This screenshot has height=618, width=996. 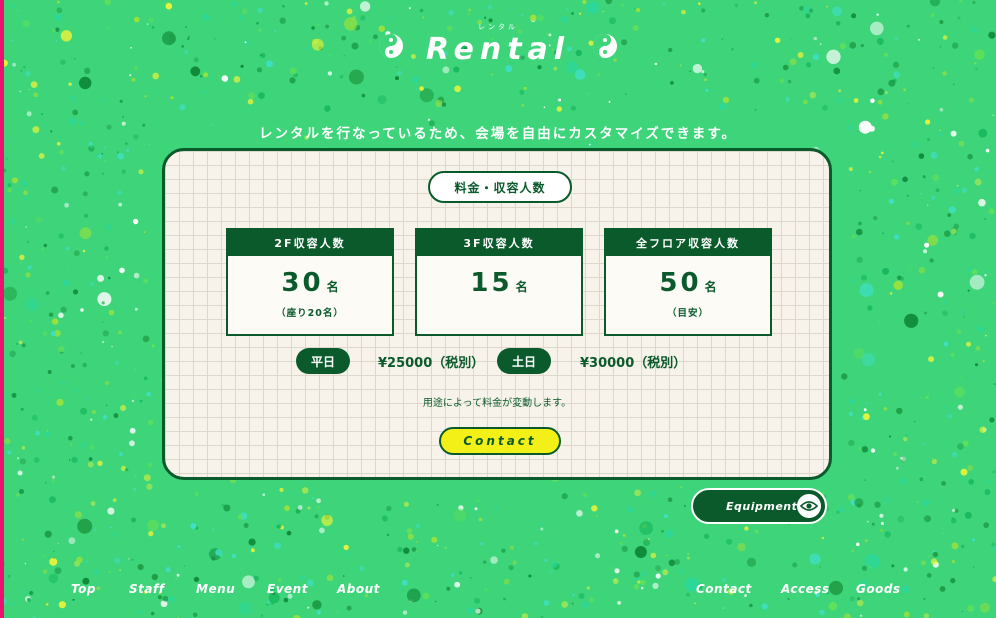 I want to click on left-edge-stripe, so click(x=2, y=309).